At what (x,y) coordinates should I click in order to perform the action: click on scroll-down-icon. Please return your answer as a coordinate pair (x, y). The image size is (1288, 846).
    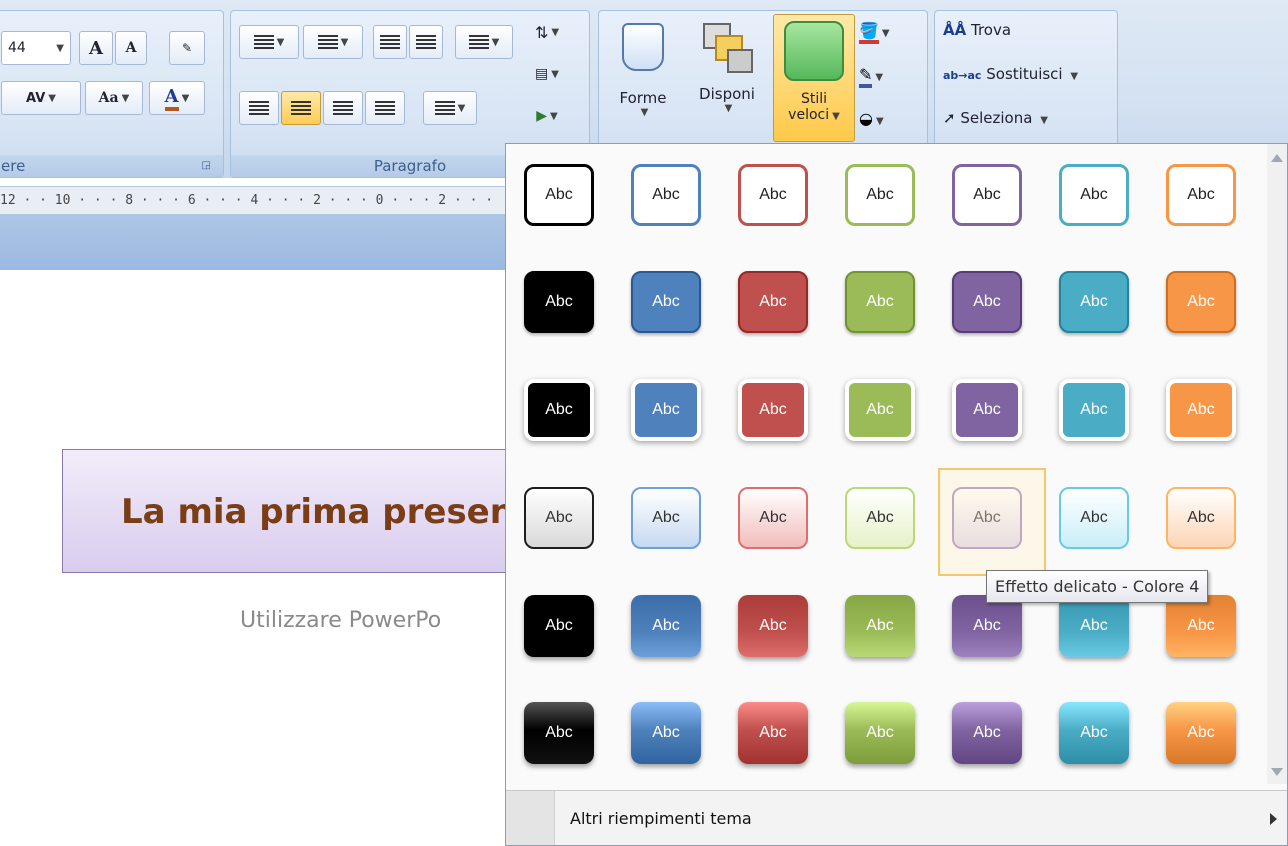
    Looking at the image, I should click on (1277, 772).